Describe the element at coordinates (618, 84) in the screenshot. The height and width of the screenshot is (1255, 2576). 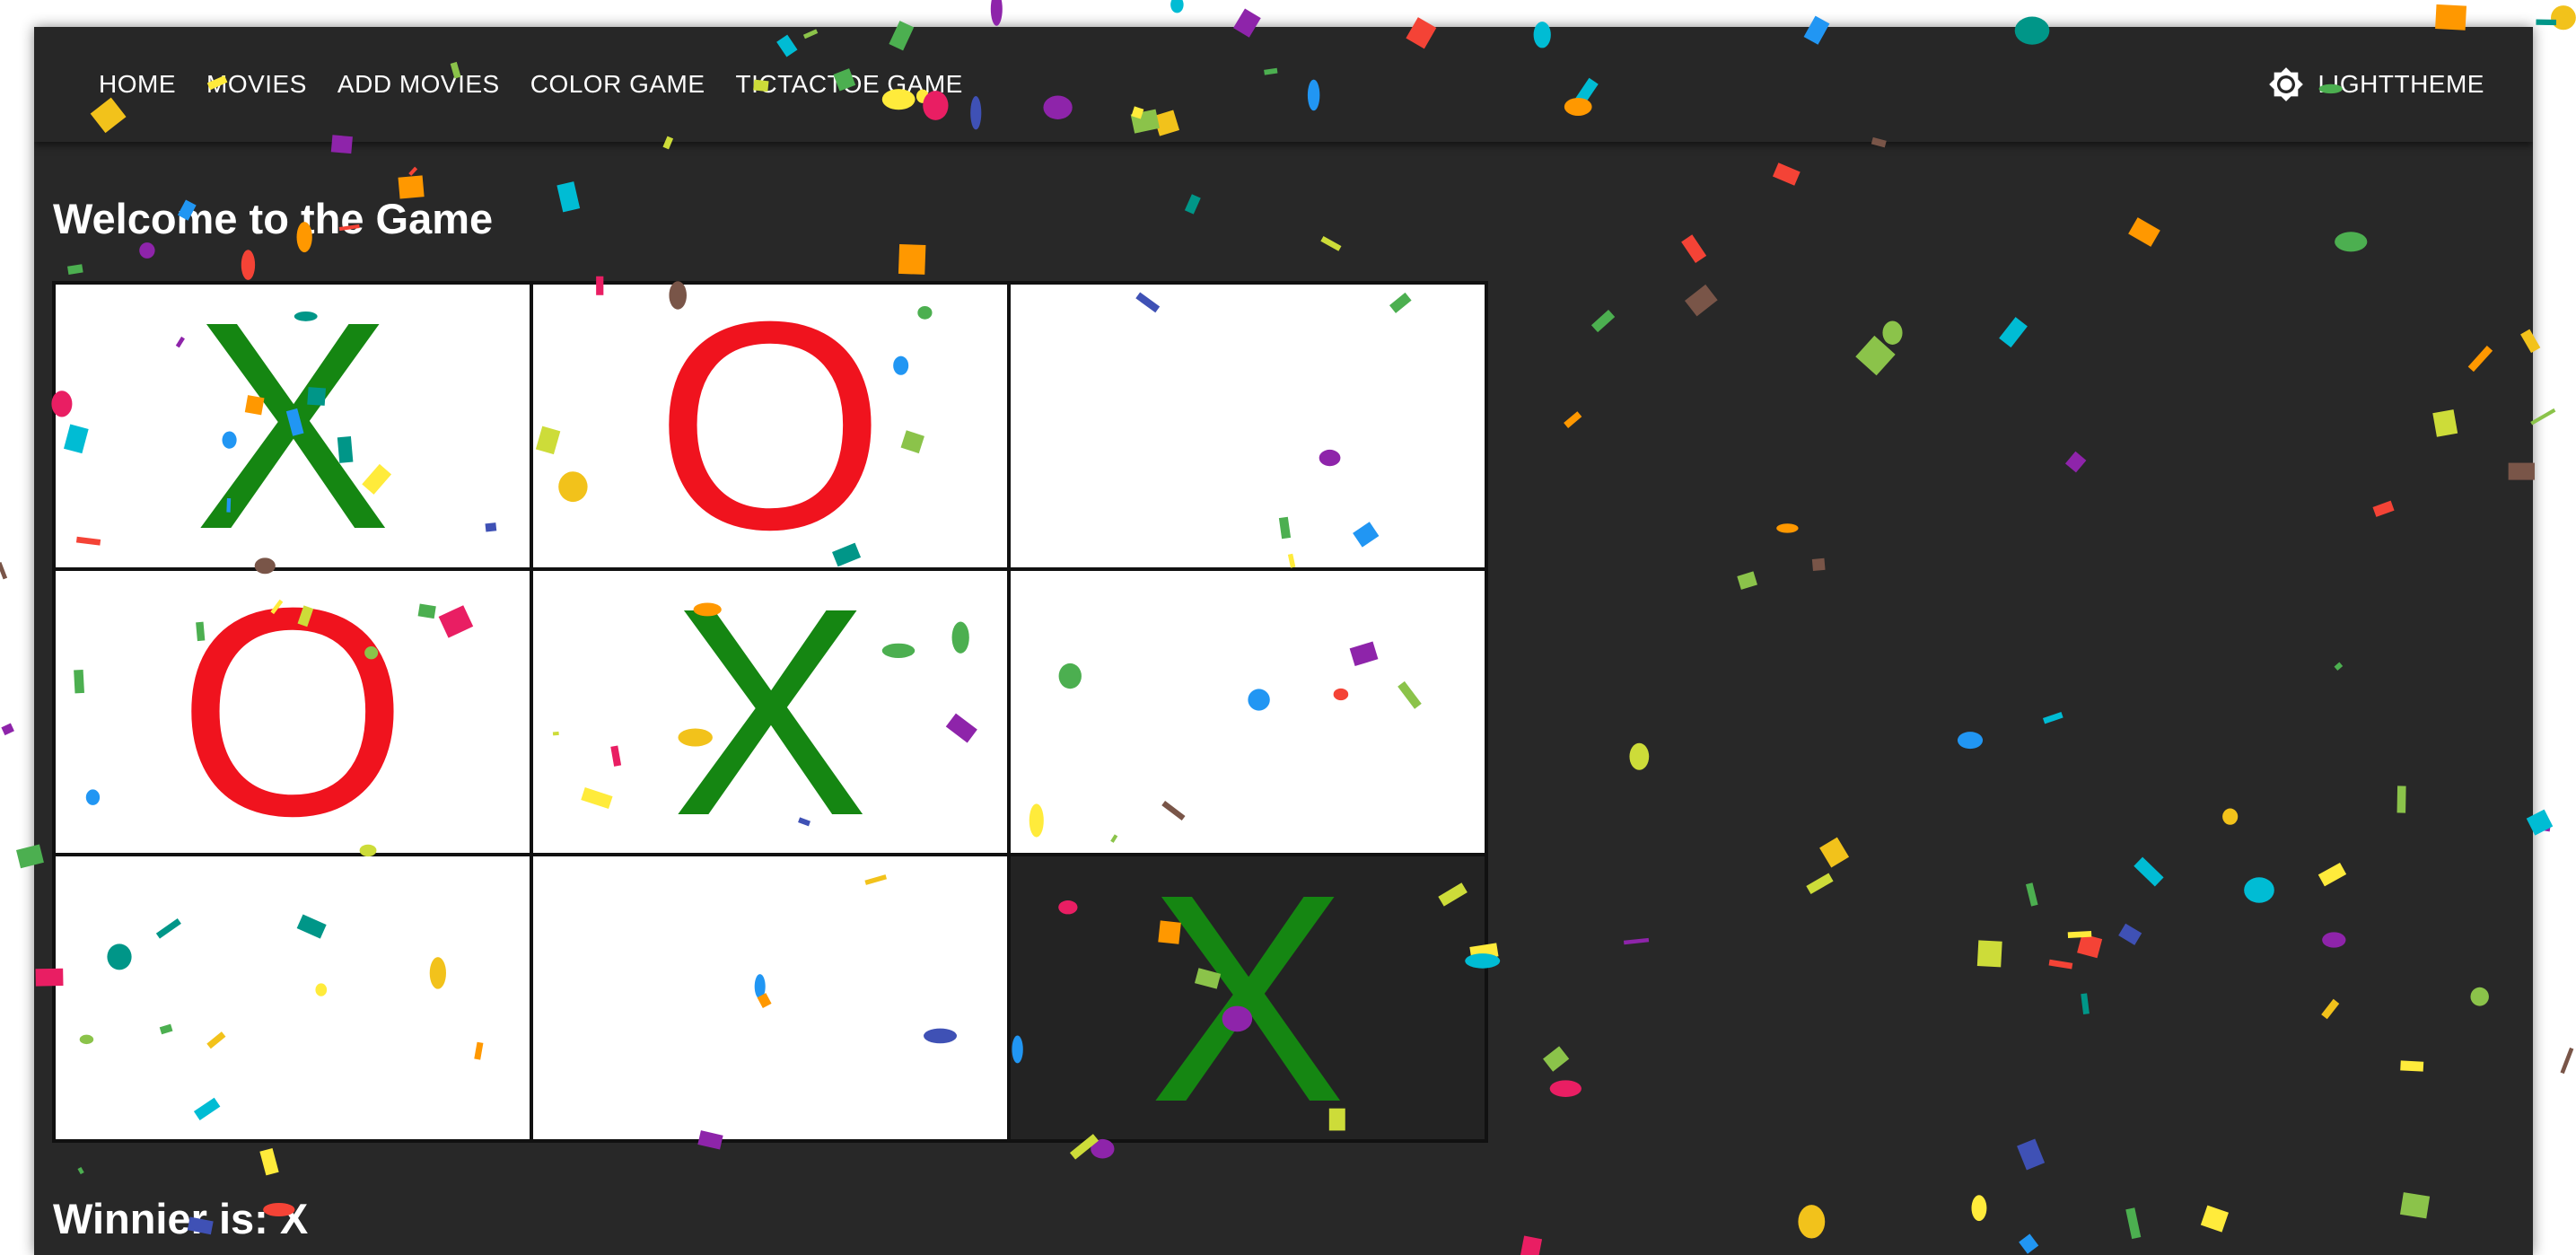
I see `nav-color-game-link: COLOR GAME` at that location.